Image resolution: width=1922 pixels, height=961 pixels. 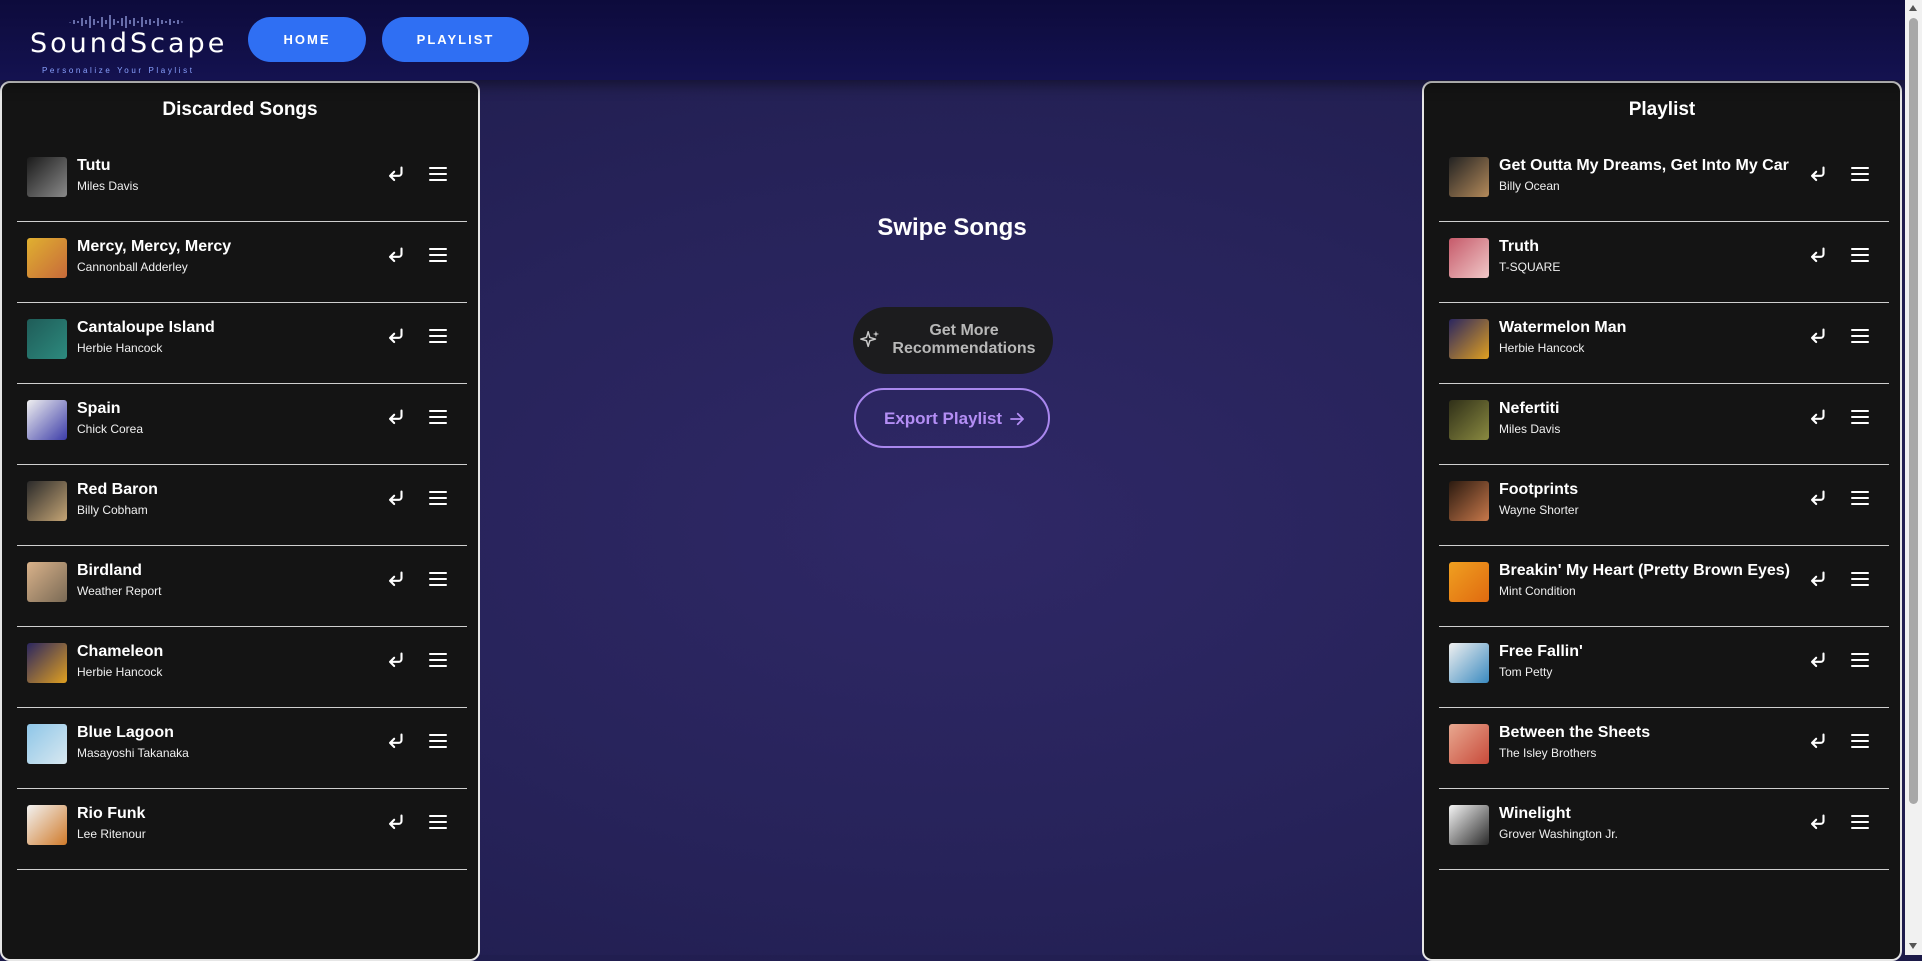 What do you see at coordinates (112, 510) in the screenshot?
I see `song-artist: Billy Cobham` at bounding box center [112, 510].